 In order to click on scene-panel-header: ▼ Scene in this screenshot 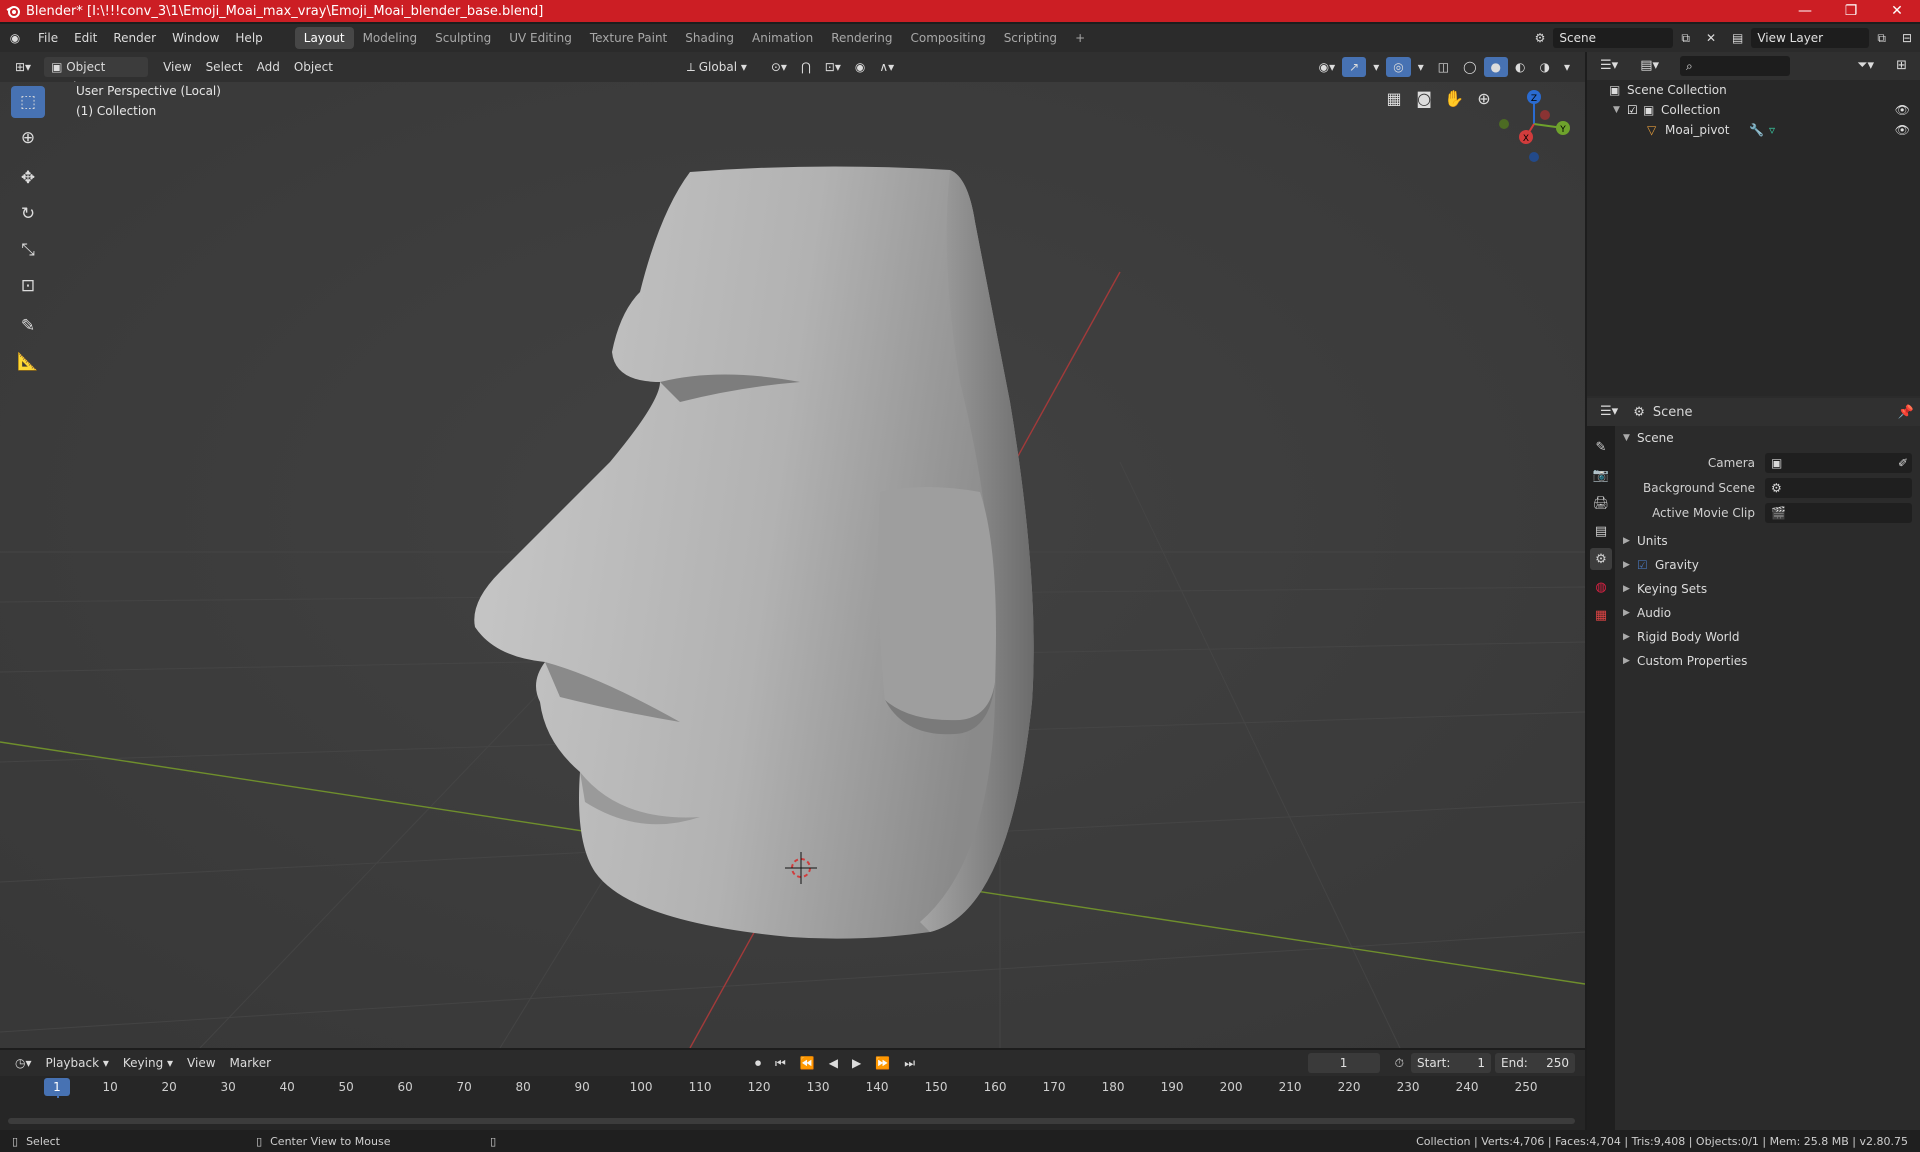, I will do `click(1767, 438)`.